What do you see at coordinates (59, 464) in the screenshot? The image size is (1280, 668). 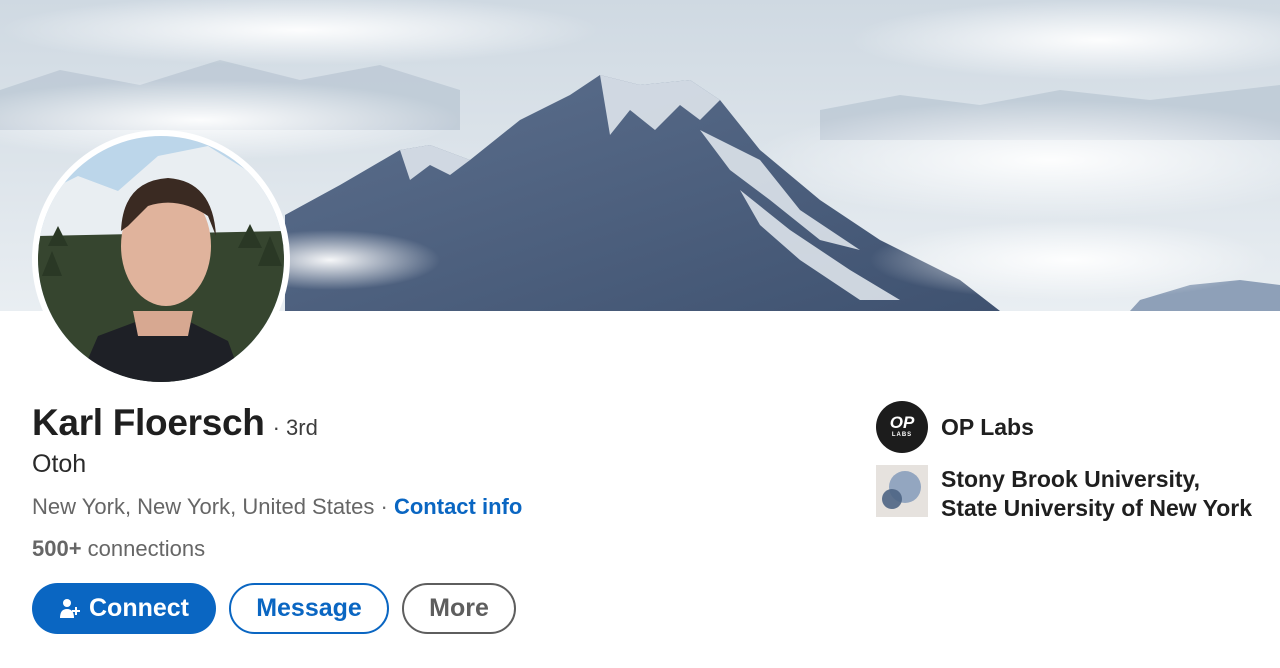 I see `profile-headline: Otoh` at bounding box center [59, 464].